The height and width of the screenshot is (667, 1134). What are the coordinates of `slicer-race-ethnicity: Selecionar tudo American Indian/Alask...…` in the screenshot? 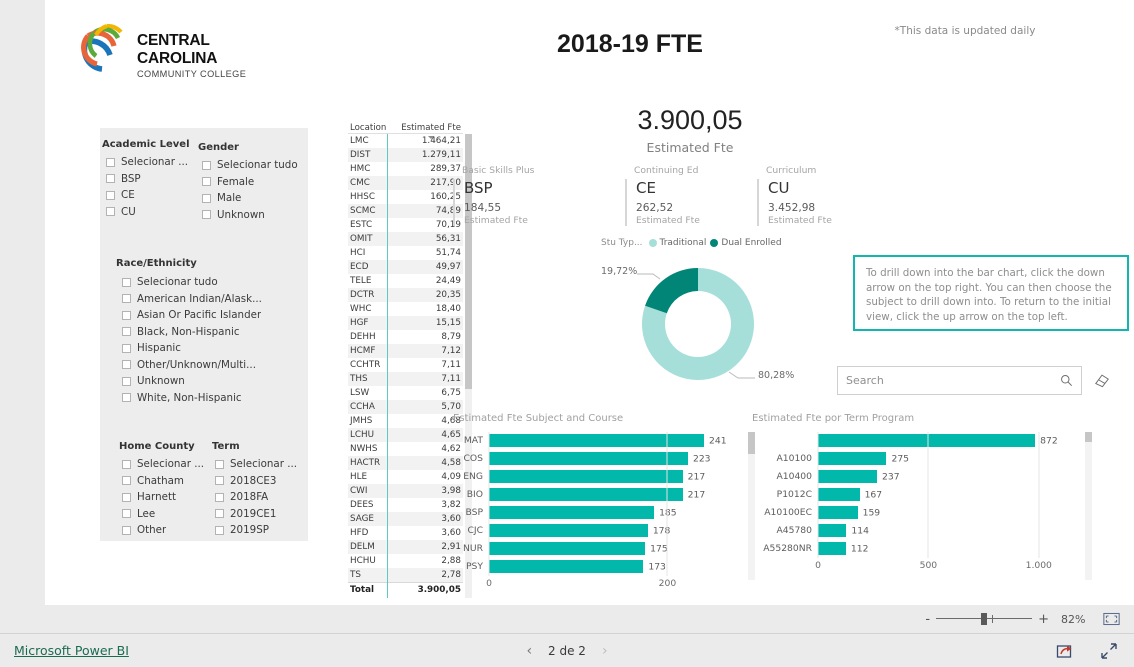 It's located at (212, 340).